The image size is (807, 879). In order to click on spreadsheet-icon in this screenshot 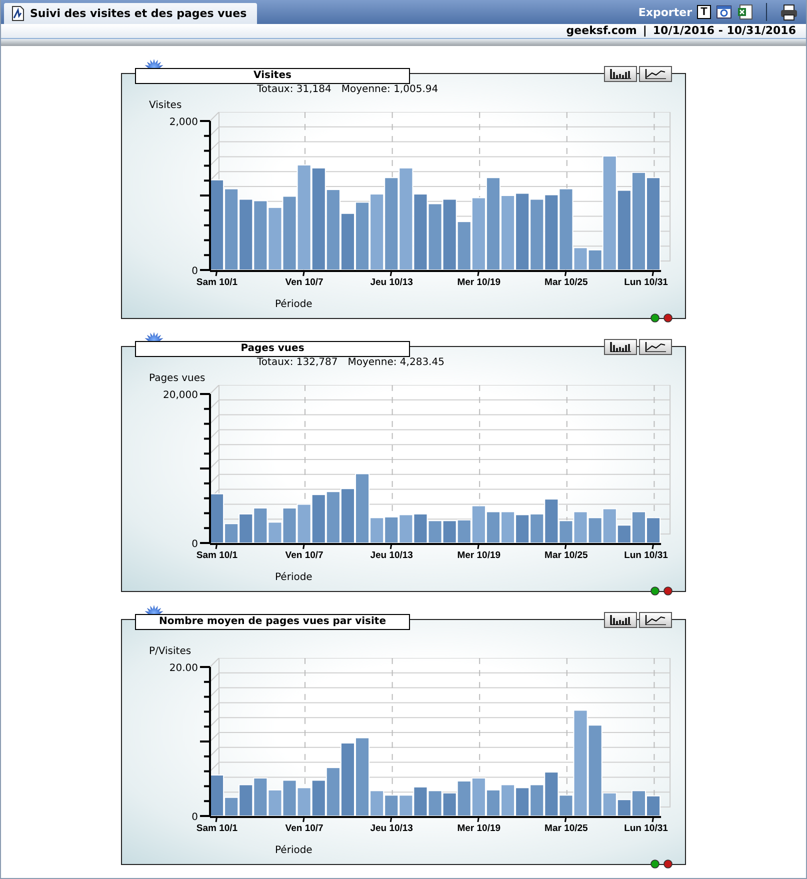, I will do `click(745, 12)`.